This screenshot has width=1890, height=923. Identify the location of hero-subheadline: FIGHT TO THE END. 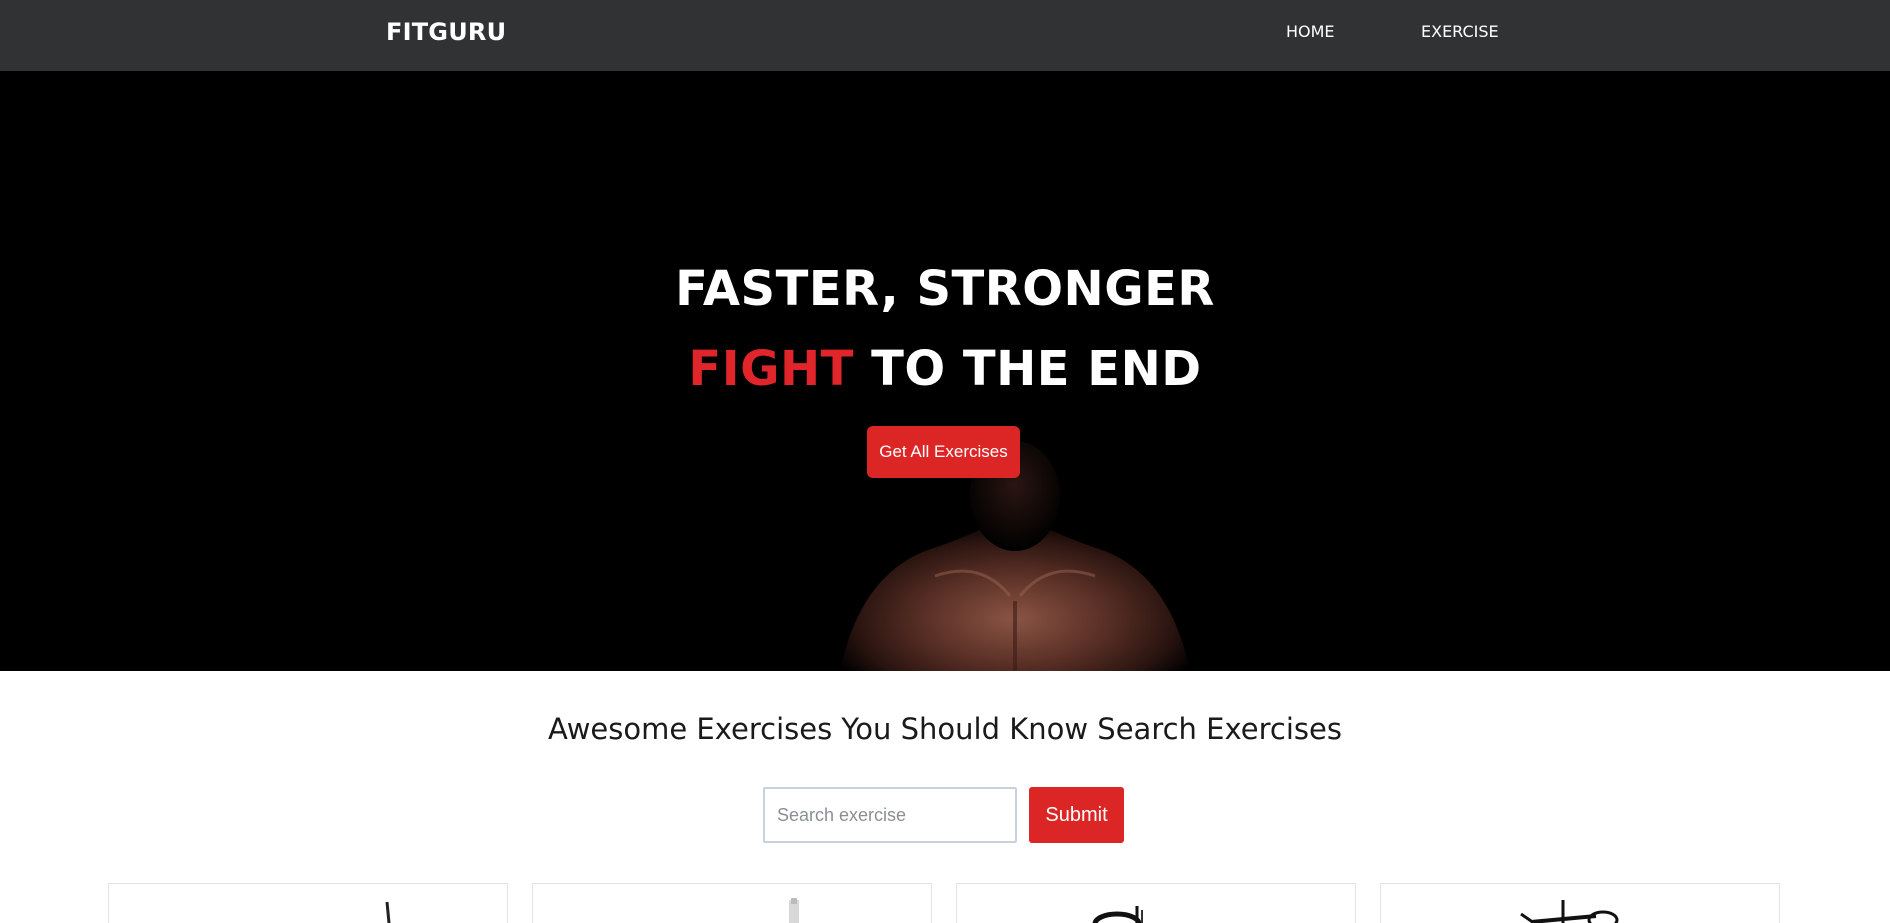
(945, 369).